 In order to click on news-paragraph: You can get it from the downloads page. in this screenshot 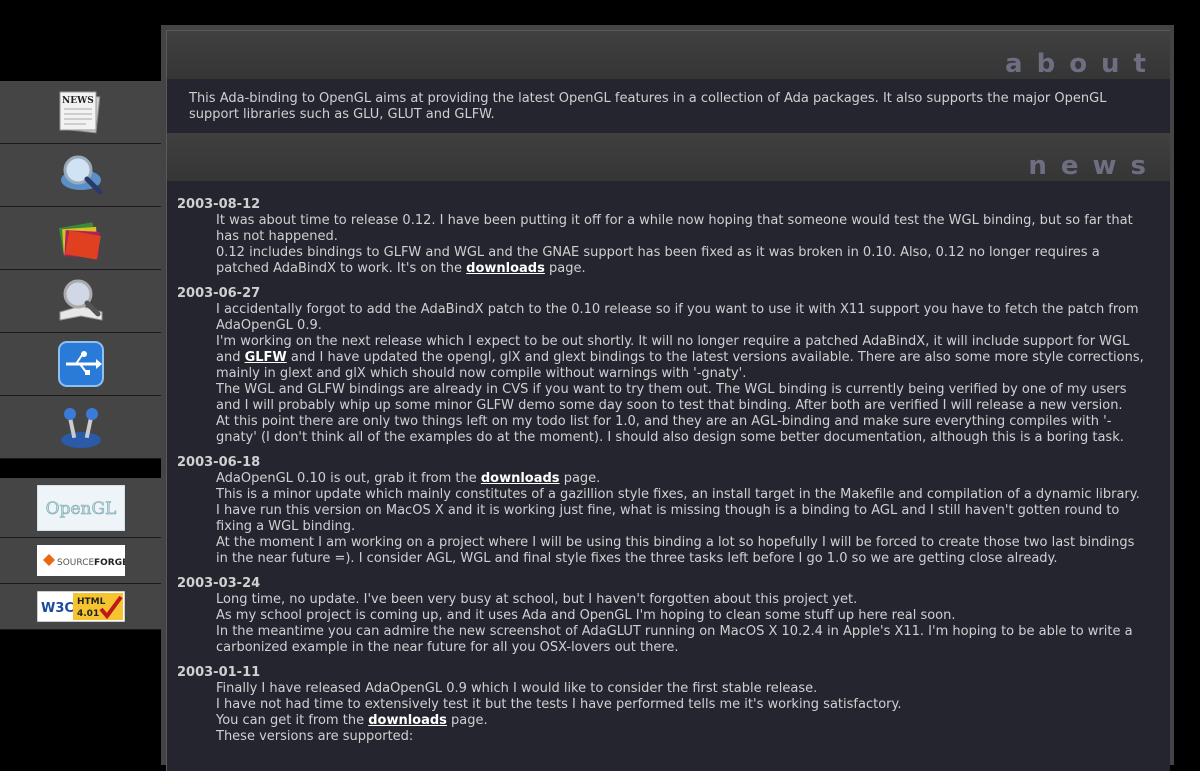, I will do `click(352, 720)`.